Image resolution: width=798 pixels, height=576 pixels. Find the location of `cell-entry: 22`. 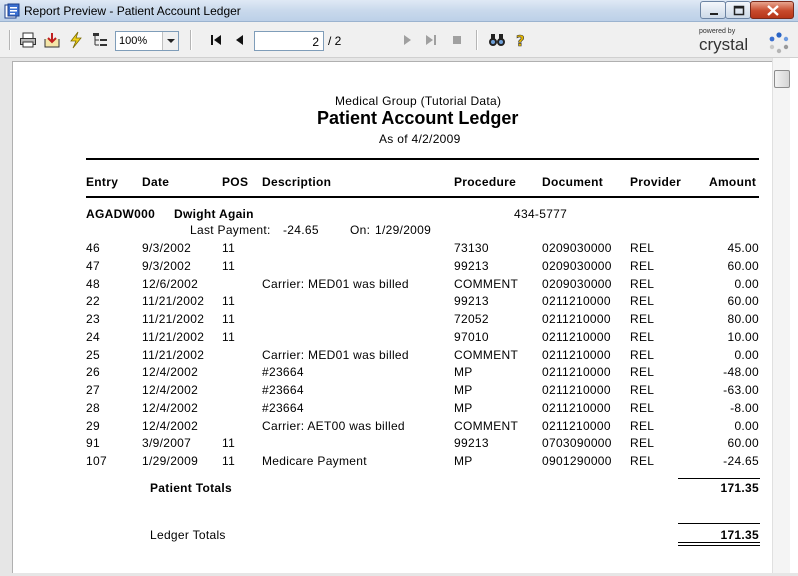

cell-entry: 22 is located at coordinates (93, 301).